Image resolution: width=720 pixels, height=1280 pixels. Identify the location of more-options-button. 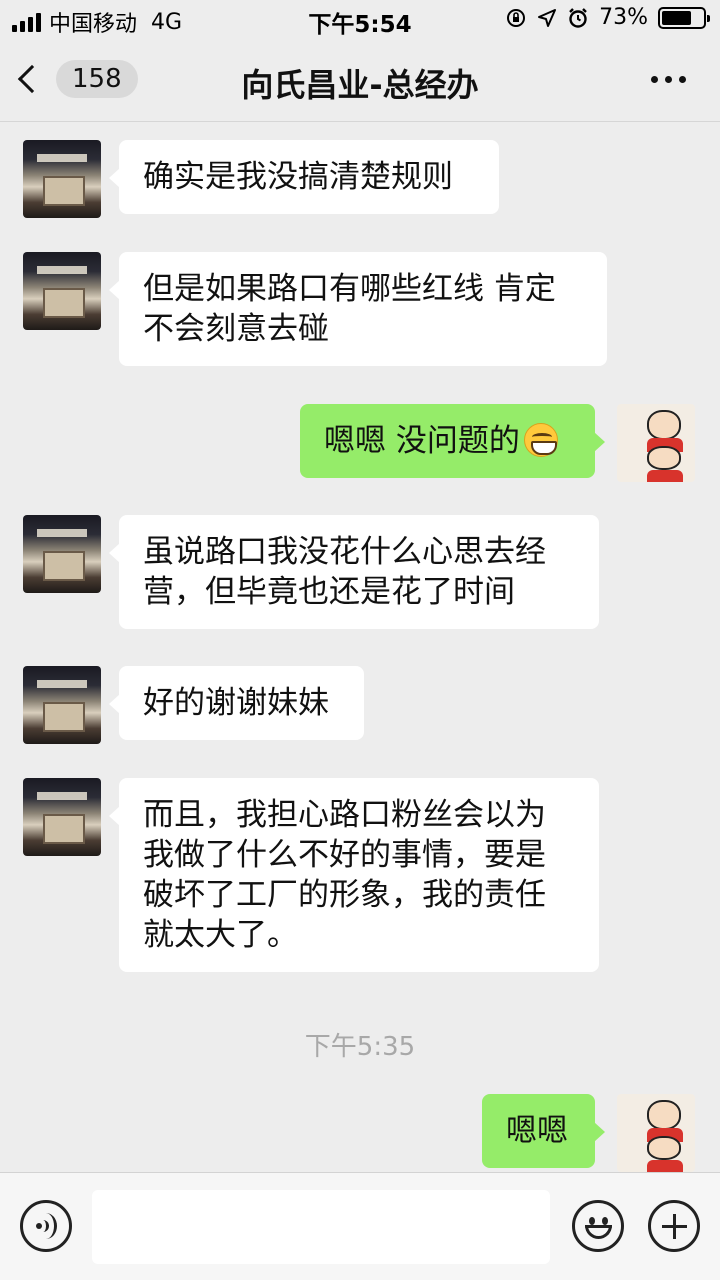
(668, 79).